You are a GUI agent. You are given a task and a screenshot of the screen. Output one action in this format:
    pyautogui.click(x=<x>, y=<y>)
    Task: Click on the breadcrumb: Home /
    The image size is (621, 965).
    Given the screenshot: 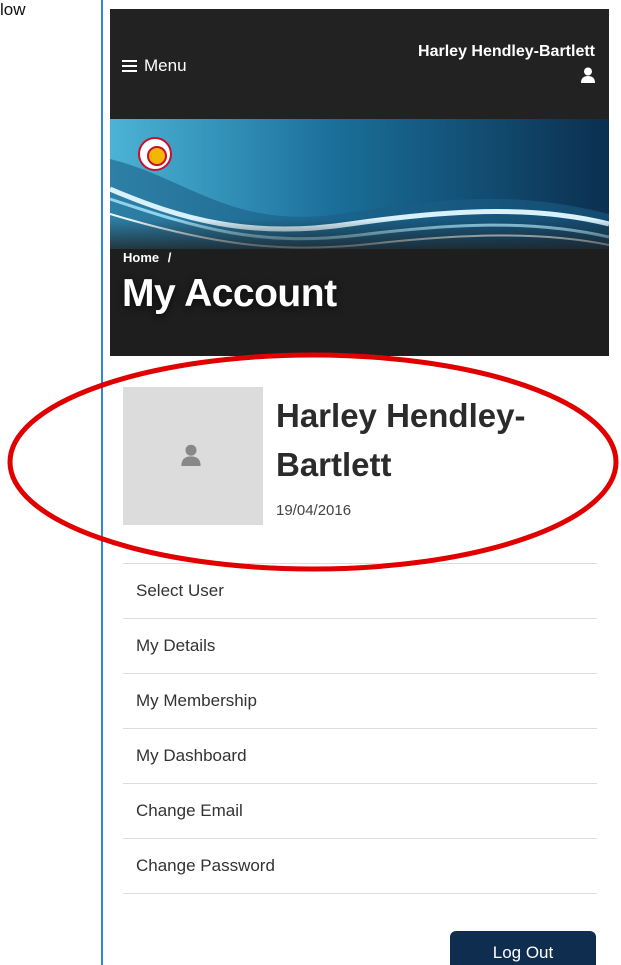 What is the action you would take?
    pyautogui.click(x=147, y=257)
    